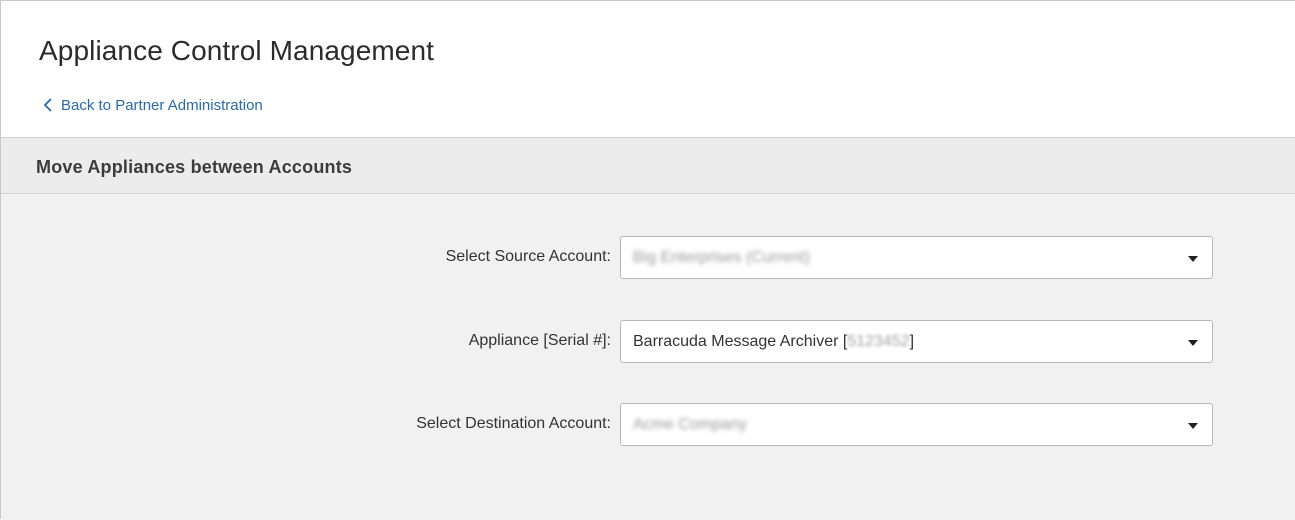  I want to click on source-account-label: Select Source Account:, so click(528, 256).